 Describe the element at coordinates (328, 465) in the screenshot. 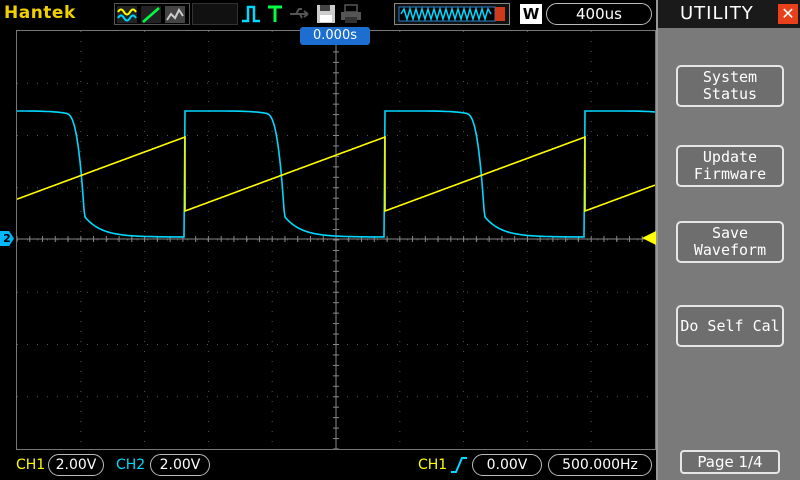

I see `bottom-status-bar: CH1 2.00V CH2 2.00V CH1 0.00V 500.000Hz` at that location.